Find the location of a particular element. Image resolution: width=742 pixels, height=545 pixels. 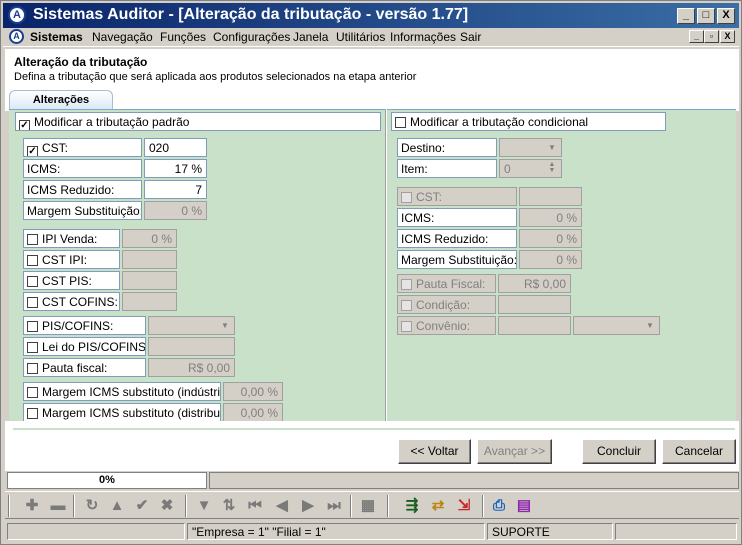

checkbox-checked-icon: ✓ is located at coordinates (32, 151).